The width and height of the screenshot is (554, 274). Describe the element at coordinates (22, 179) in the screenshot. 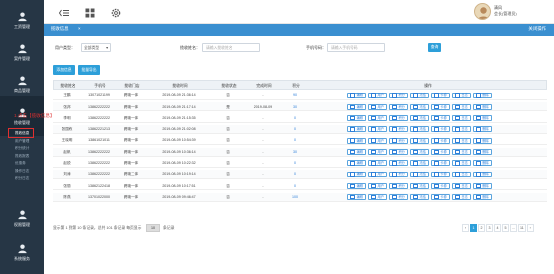

I see `submenu-item-points-log: 积分日志` at that location.